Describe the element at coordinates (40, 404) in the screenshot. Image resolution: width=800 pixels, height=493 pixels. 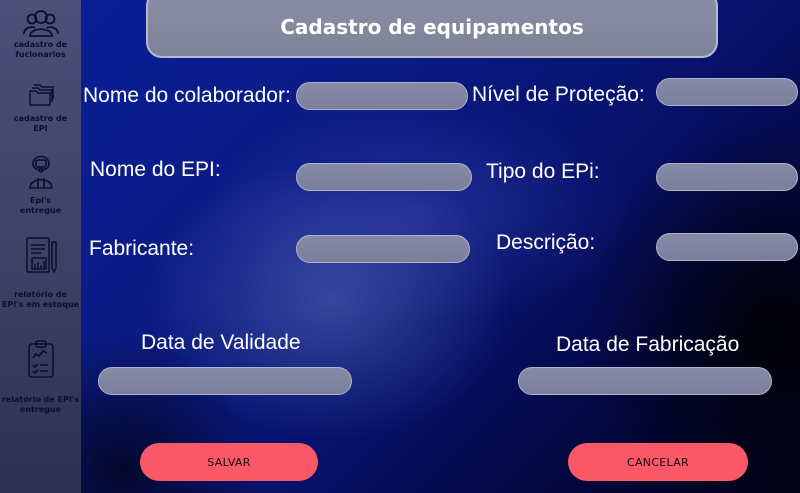
I see `sidebar-item-label: relatório de EPI's entregue` at that location.